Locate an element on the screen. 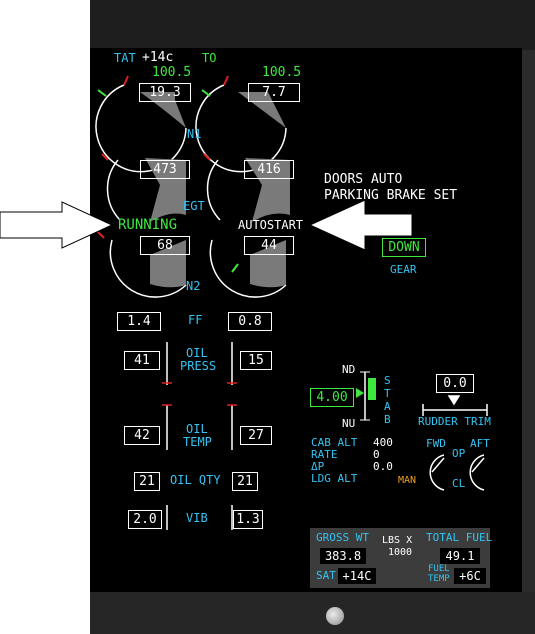 The image size is (535, 634). vib-right-readout: 1.3 is located at coordinates (248, 519).